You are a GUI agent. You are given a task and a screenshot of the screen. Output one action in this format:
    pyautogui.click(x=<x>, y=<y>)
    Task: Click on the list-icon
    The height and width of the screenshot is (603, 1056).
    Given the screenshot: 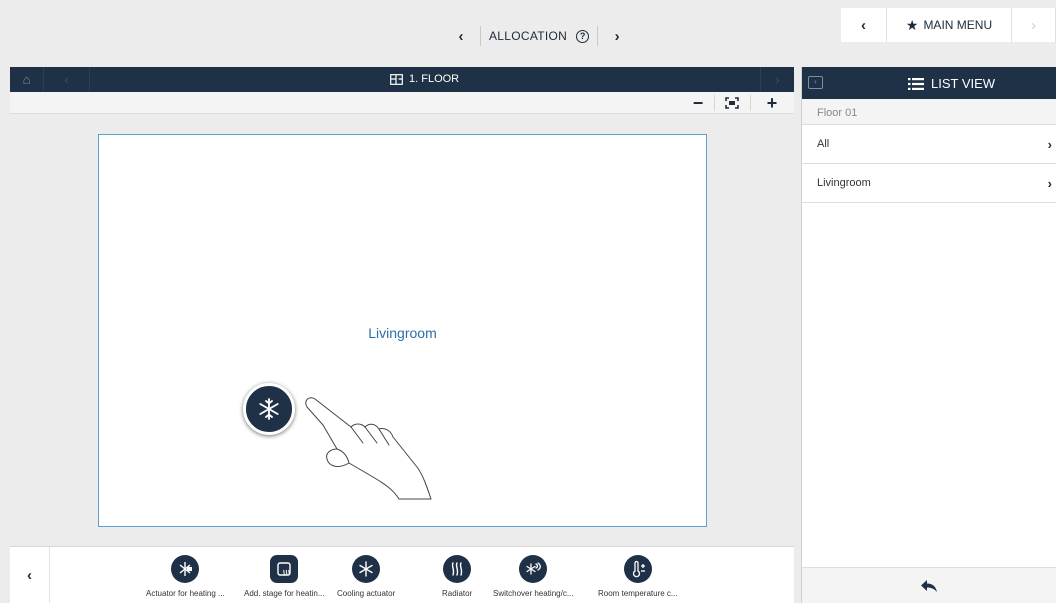 What is the action you would take?
    pyautogui.click(x=916, y=83)
    